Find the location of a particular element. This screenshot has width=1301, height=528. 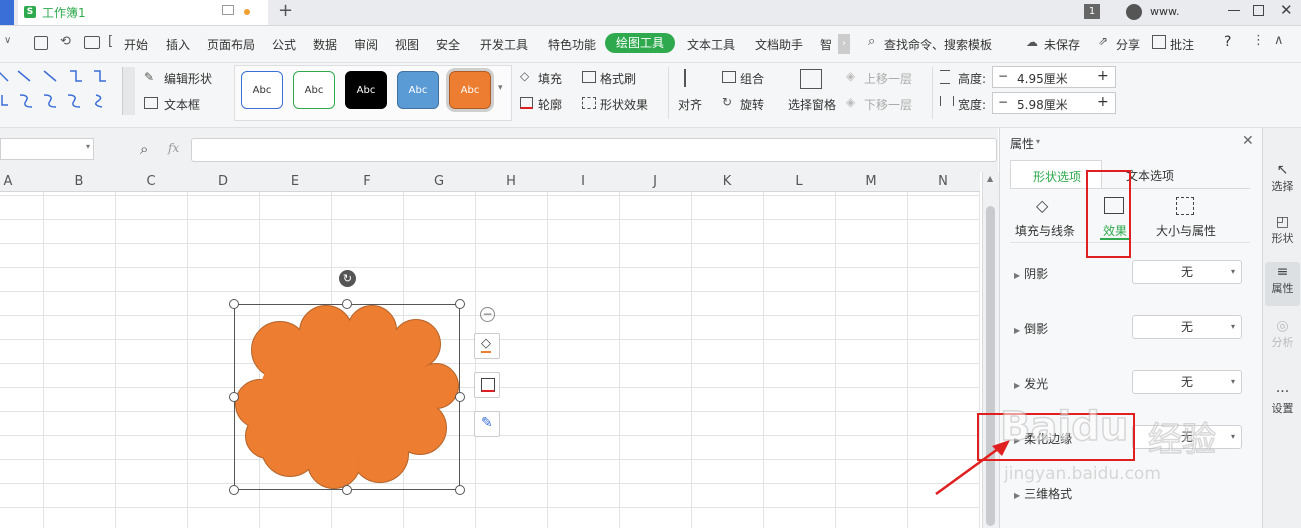

search-icon: ⌕ is located at coordinates (871, 41).